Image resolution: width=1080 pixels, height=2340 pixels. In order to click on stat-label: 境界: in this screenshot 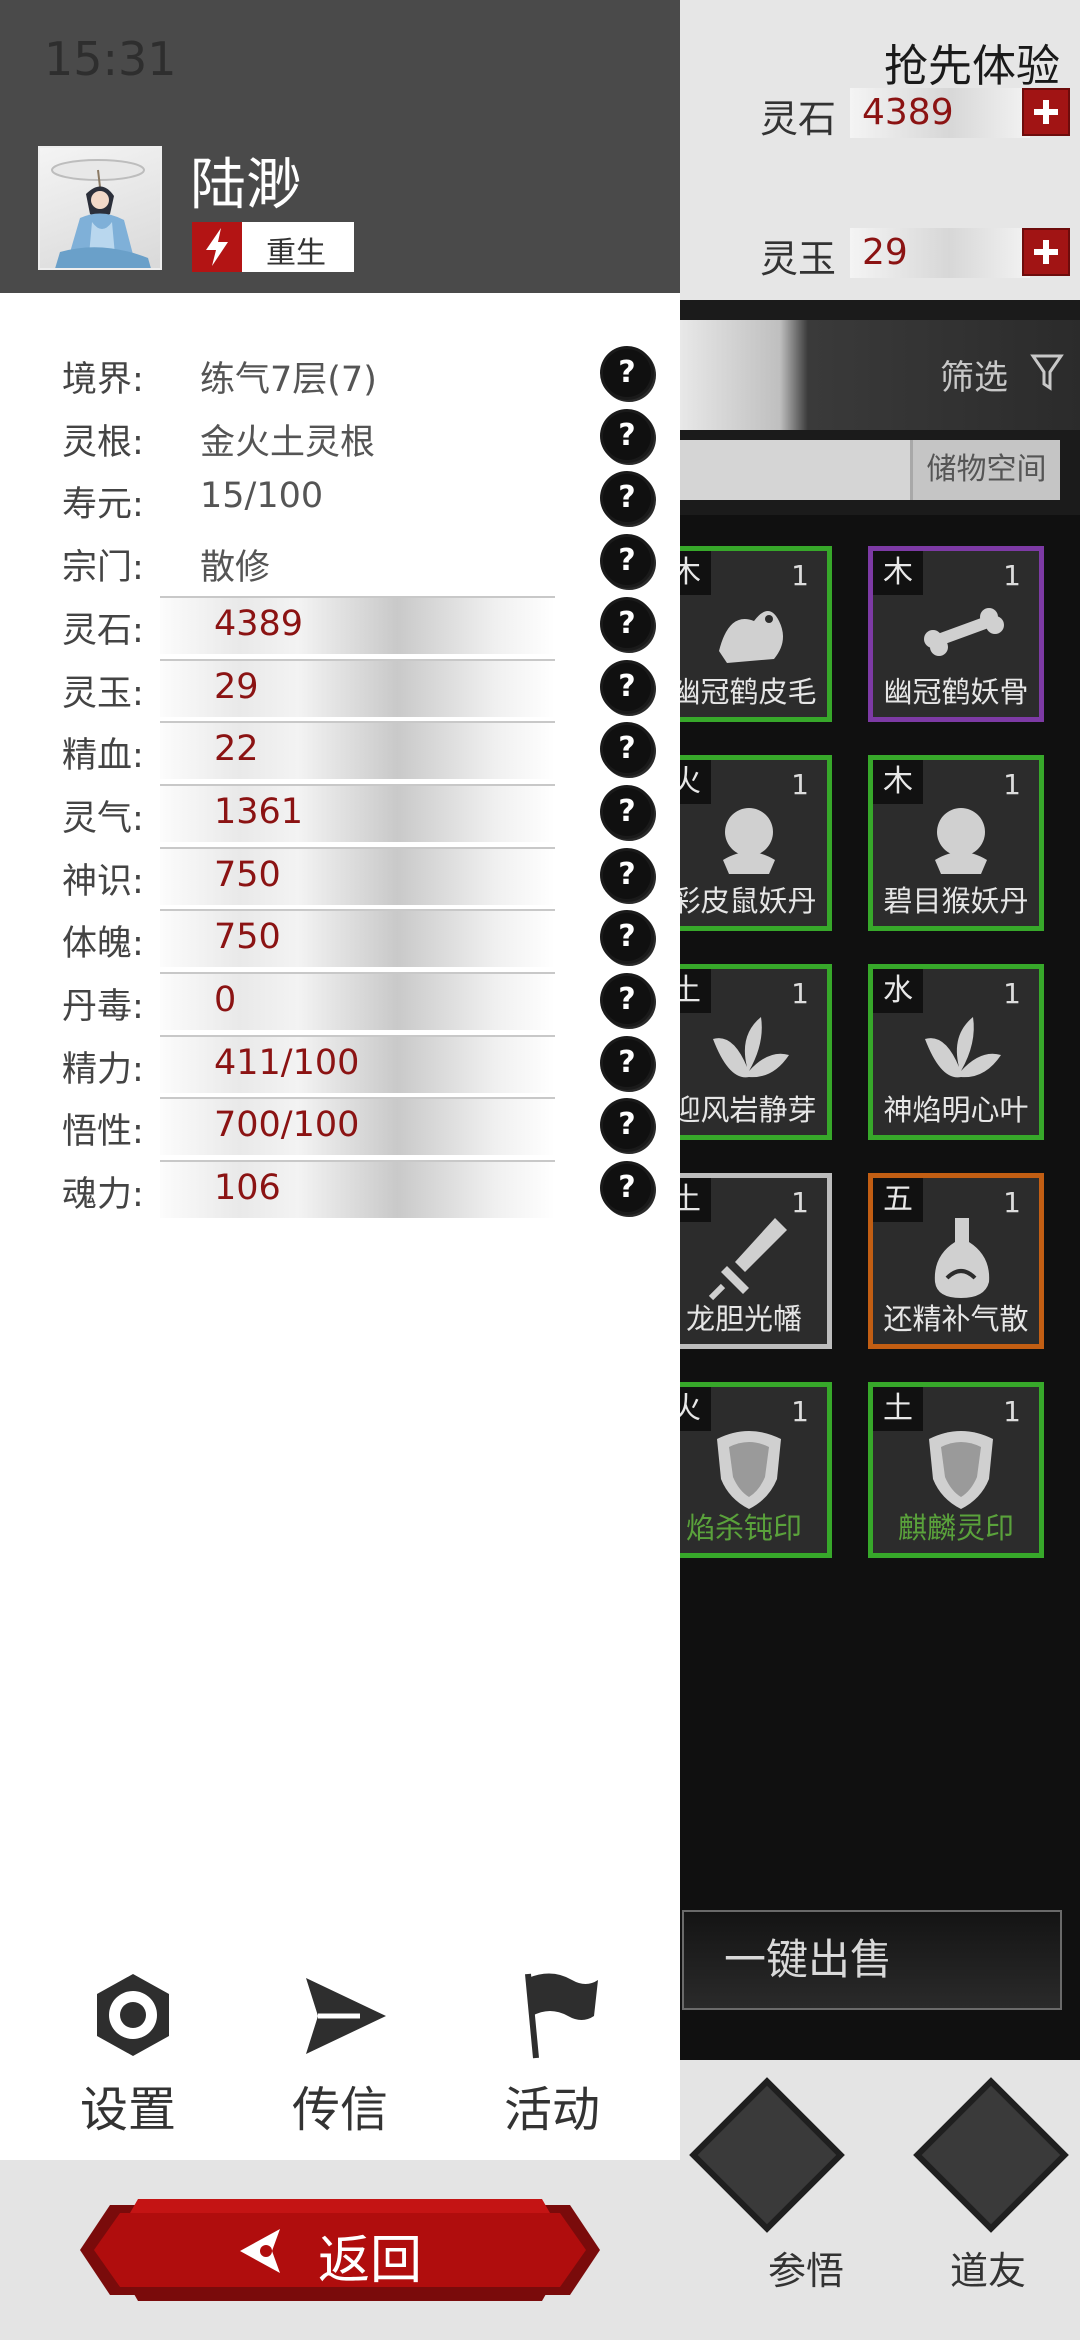, I will do `click(103, 380)`.